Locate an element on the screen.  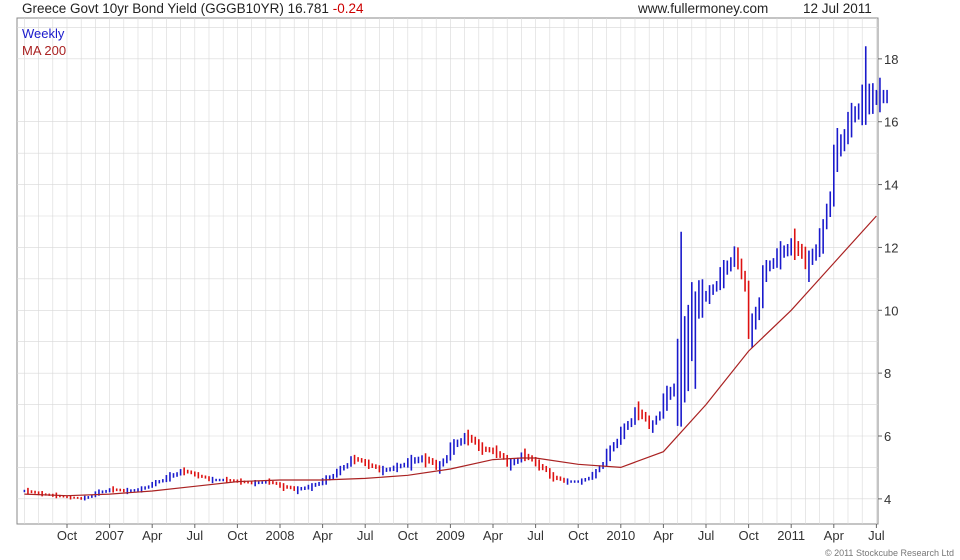
legend-weekly: Weekly is located at coordinates (43, 33).